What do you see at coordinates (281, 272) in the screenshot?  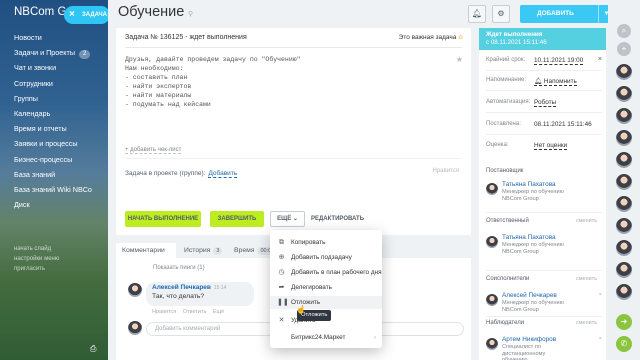 I see `clock-icon: ◷` at bounding box center [281, 272].